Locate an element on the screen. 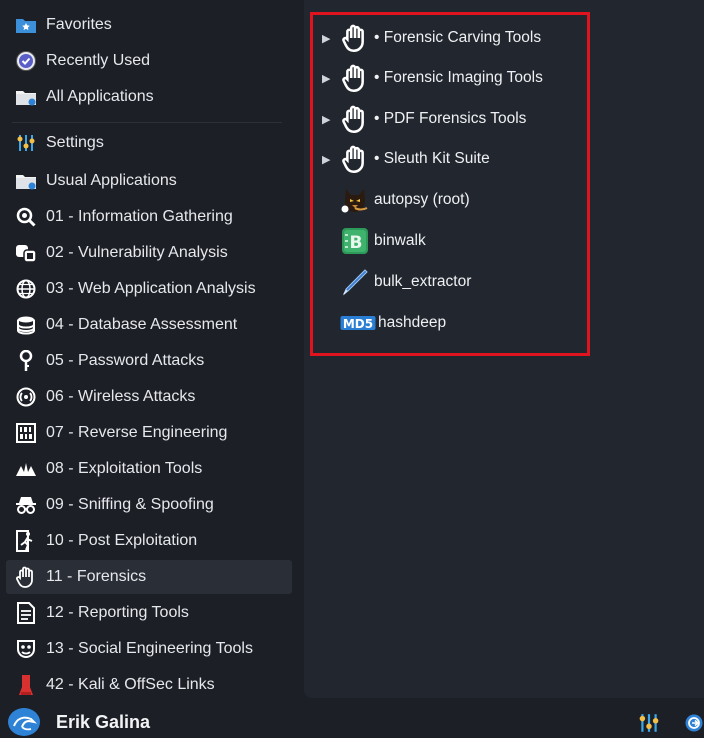 The height and width of the screenshot is (738, 704). vulnerability-icon is located at coordinates (26, 253).